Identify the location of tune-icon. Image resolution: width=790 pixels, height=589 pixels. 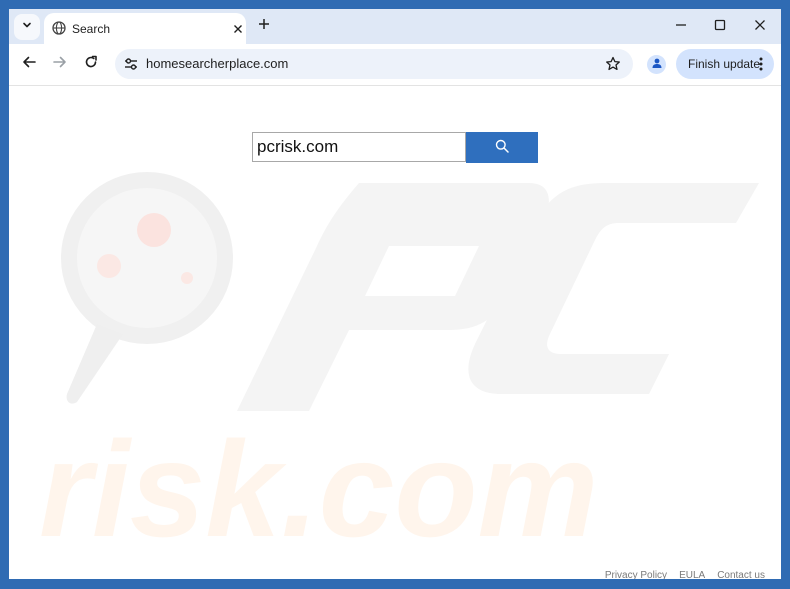
(131, 64).